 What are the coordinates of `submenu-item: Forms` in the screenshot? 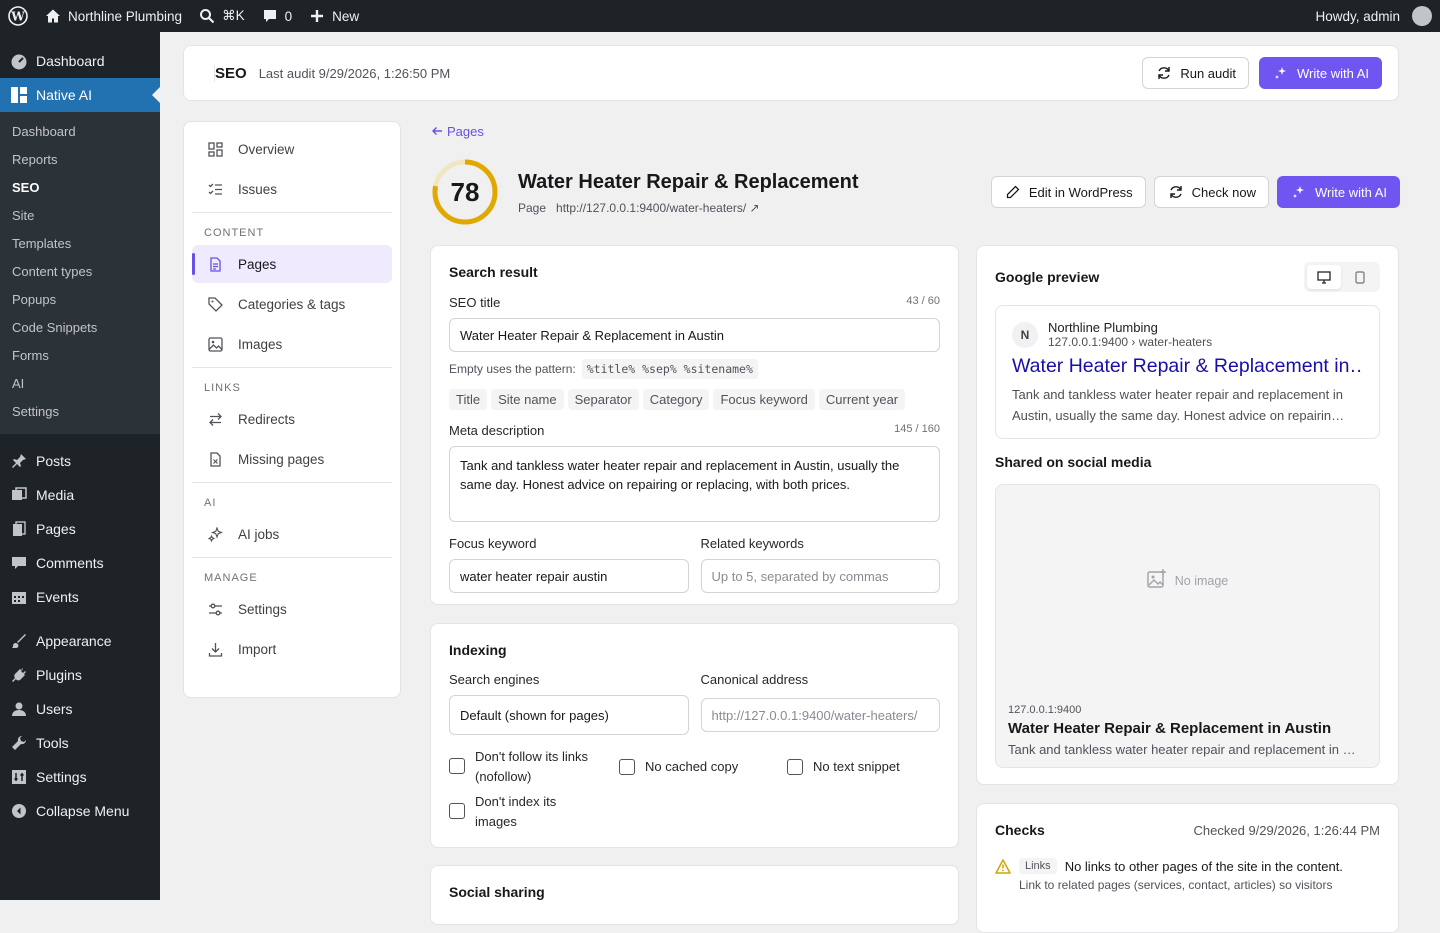 It's located at (80, 356).